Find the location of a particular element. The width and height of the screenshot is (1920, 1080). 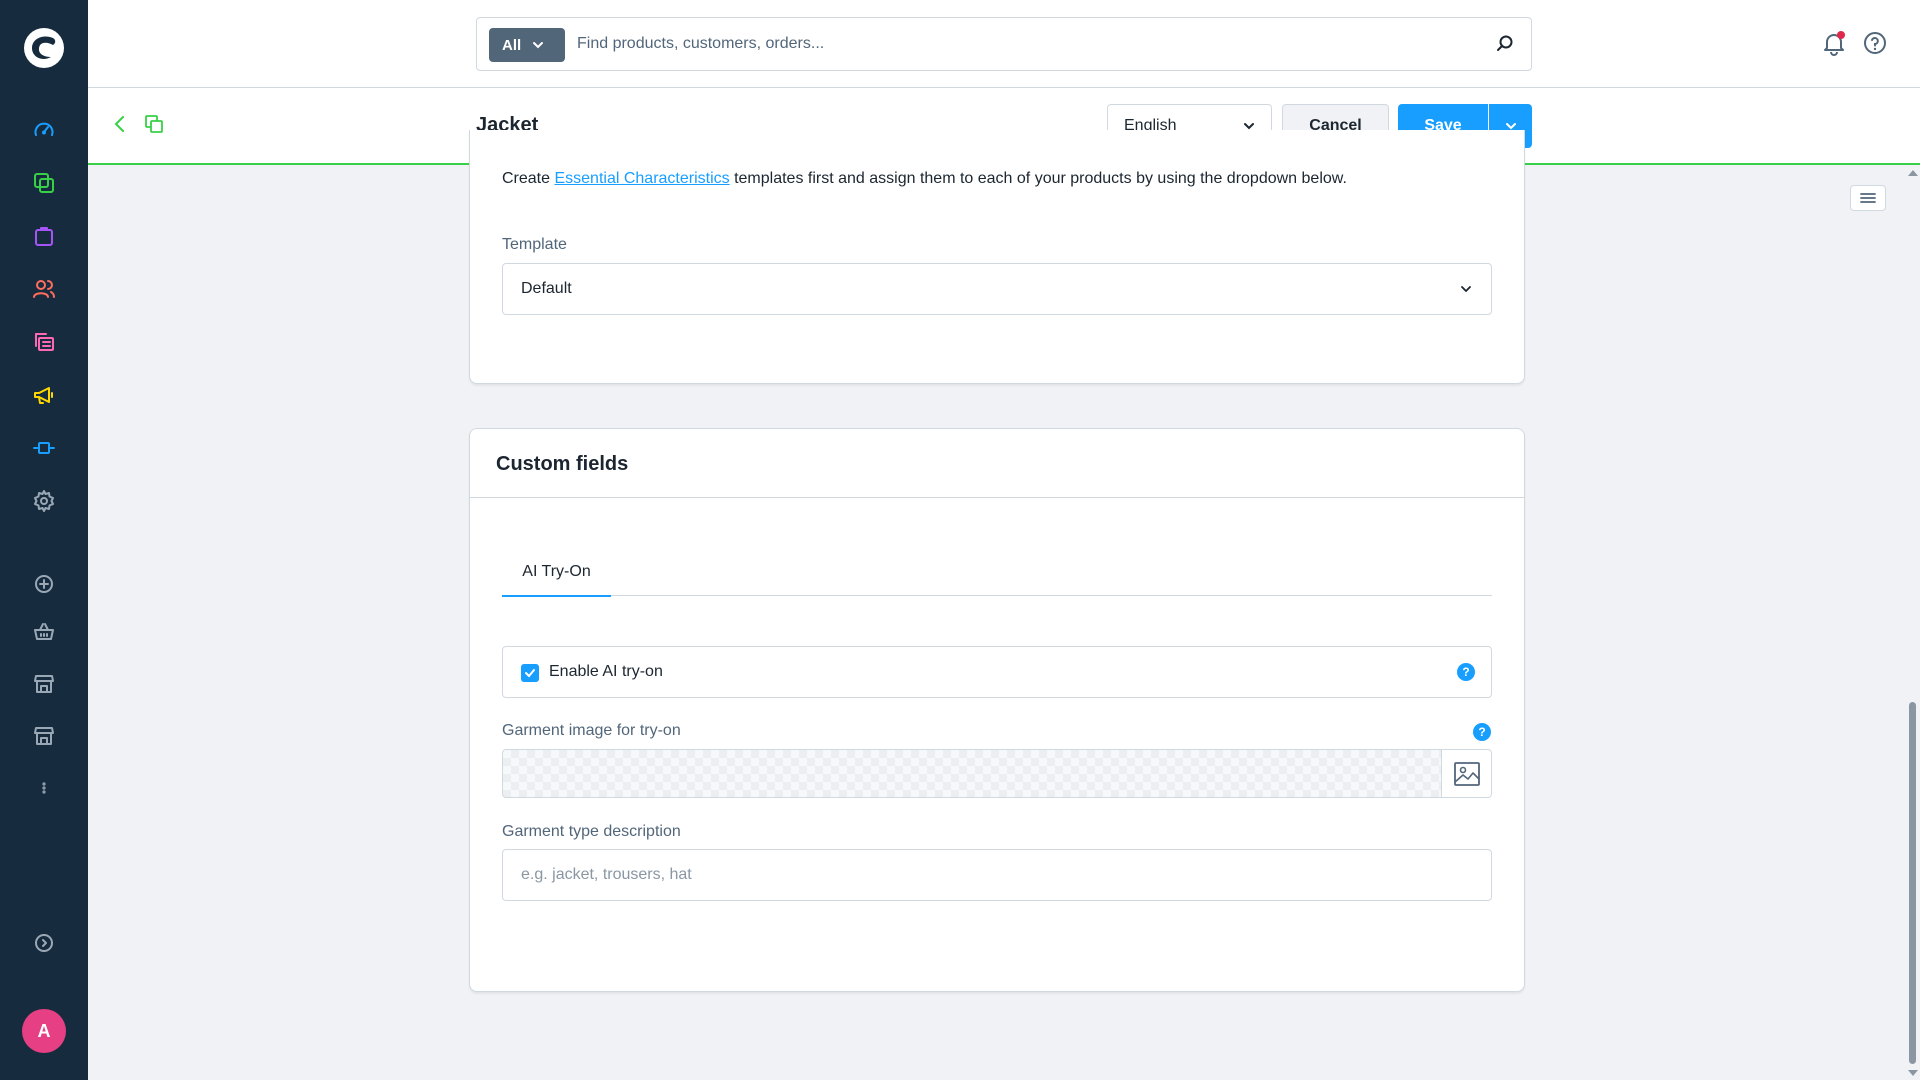

plus-circle-icon is located at coordinates (44, 584).